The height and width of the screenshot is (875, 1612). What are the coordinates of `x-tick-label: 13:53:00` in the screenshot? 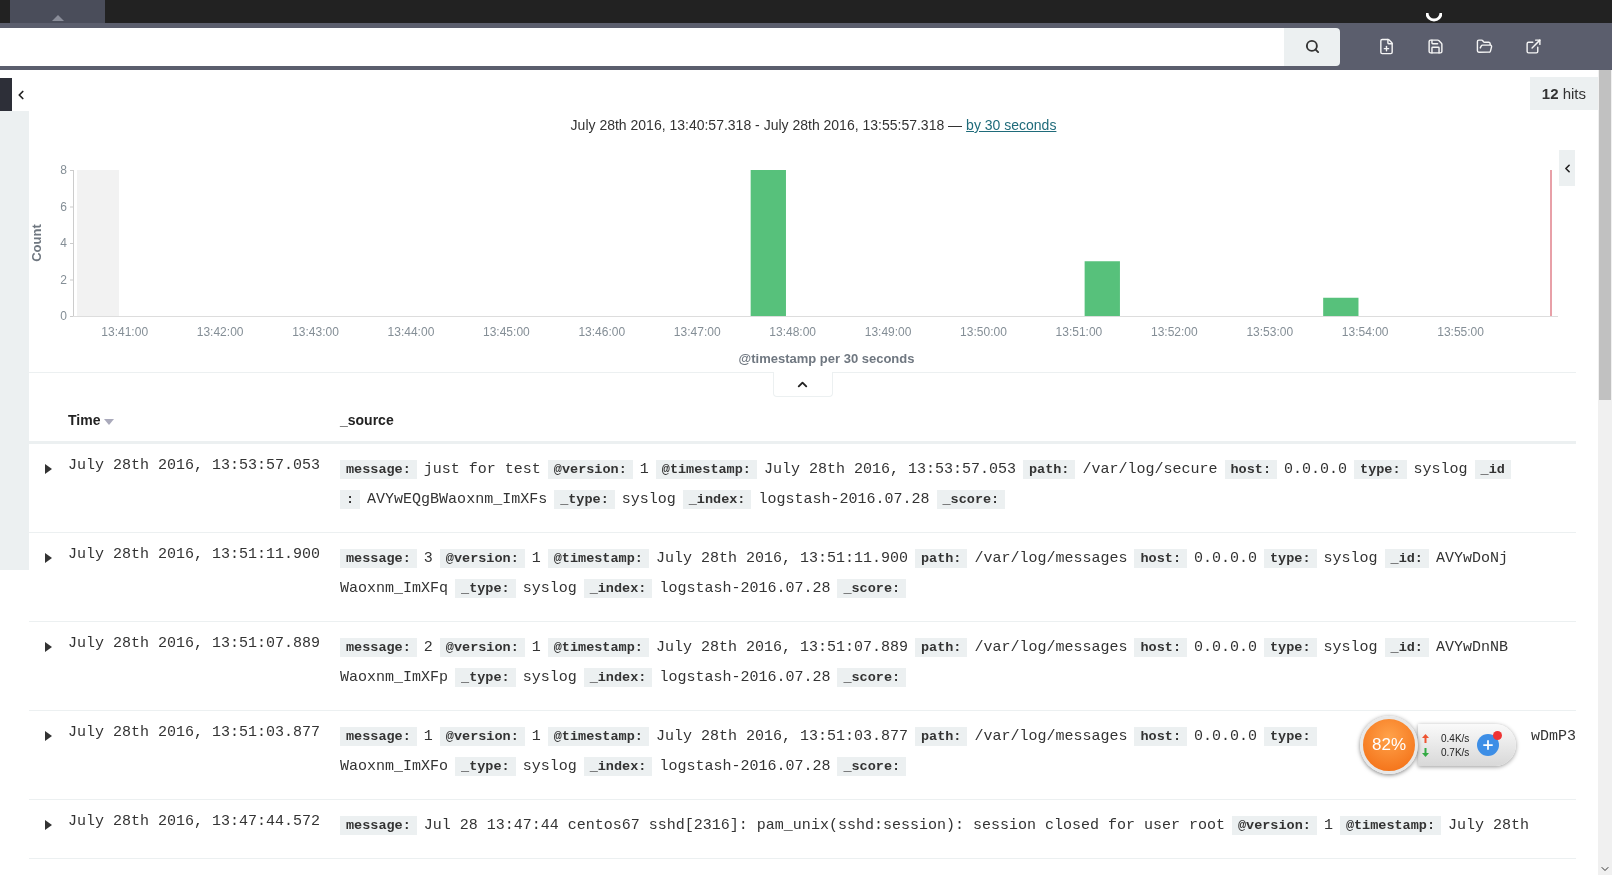 It's located at (1270, 332).